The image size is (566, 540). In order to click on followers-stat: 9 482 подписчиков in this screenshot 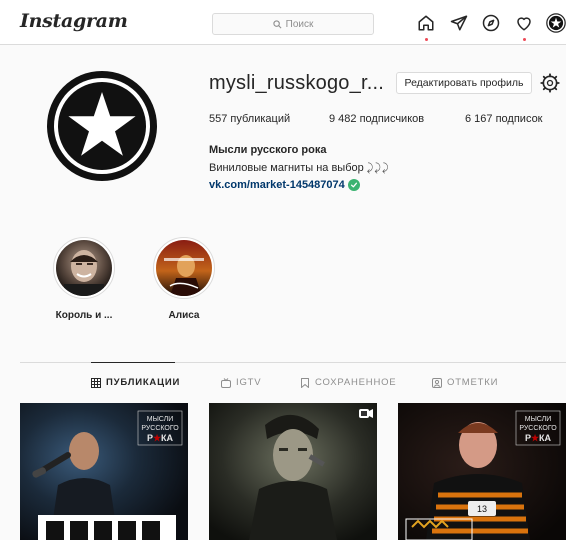, I will do `click(376, 119)`.